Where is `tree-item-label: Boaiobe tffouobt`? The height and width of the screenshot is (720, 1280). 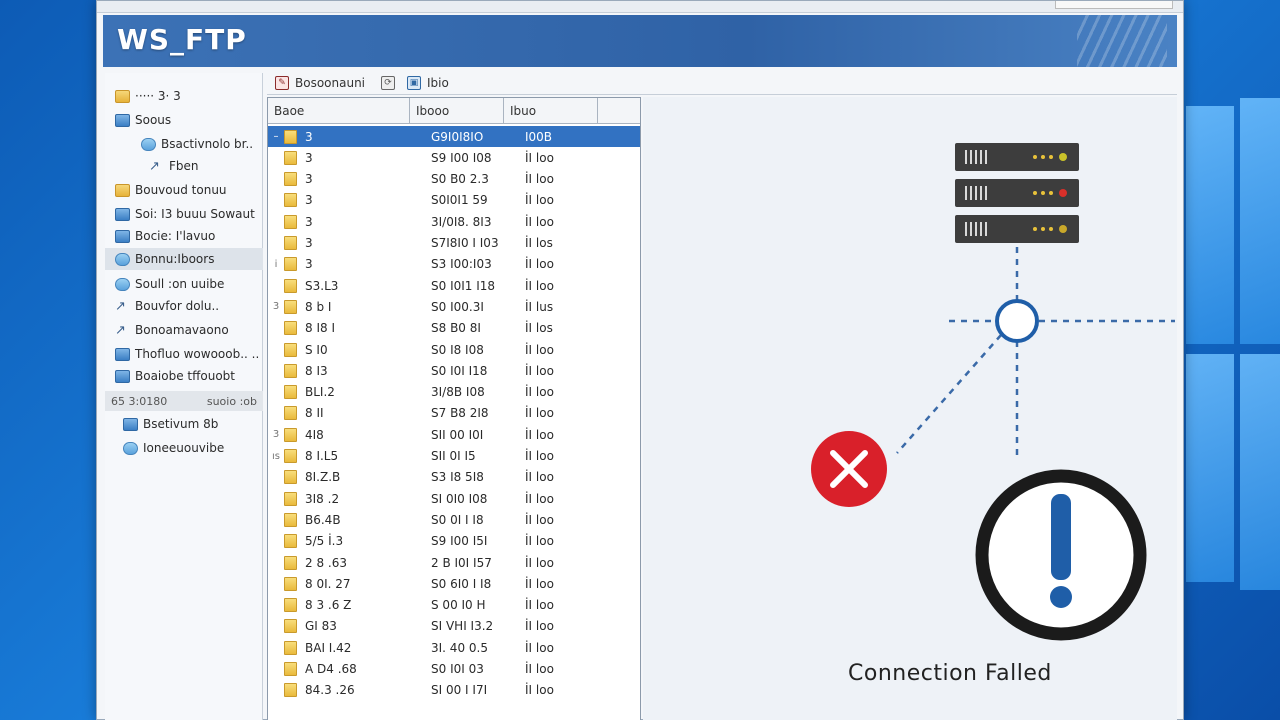 tree-item-label: Boaiobe tffouobt is located at coordinates (185, 376).